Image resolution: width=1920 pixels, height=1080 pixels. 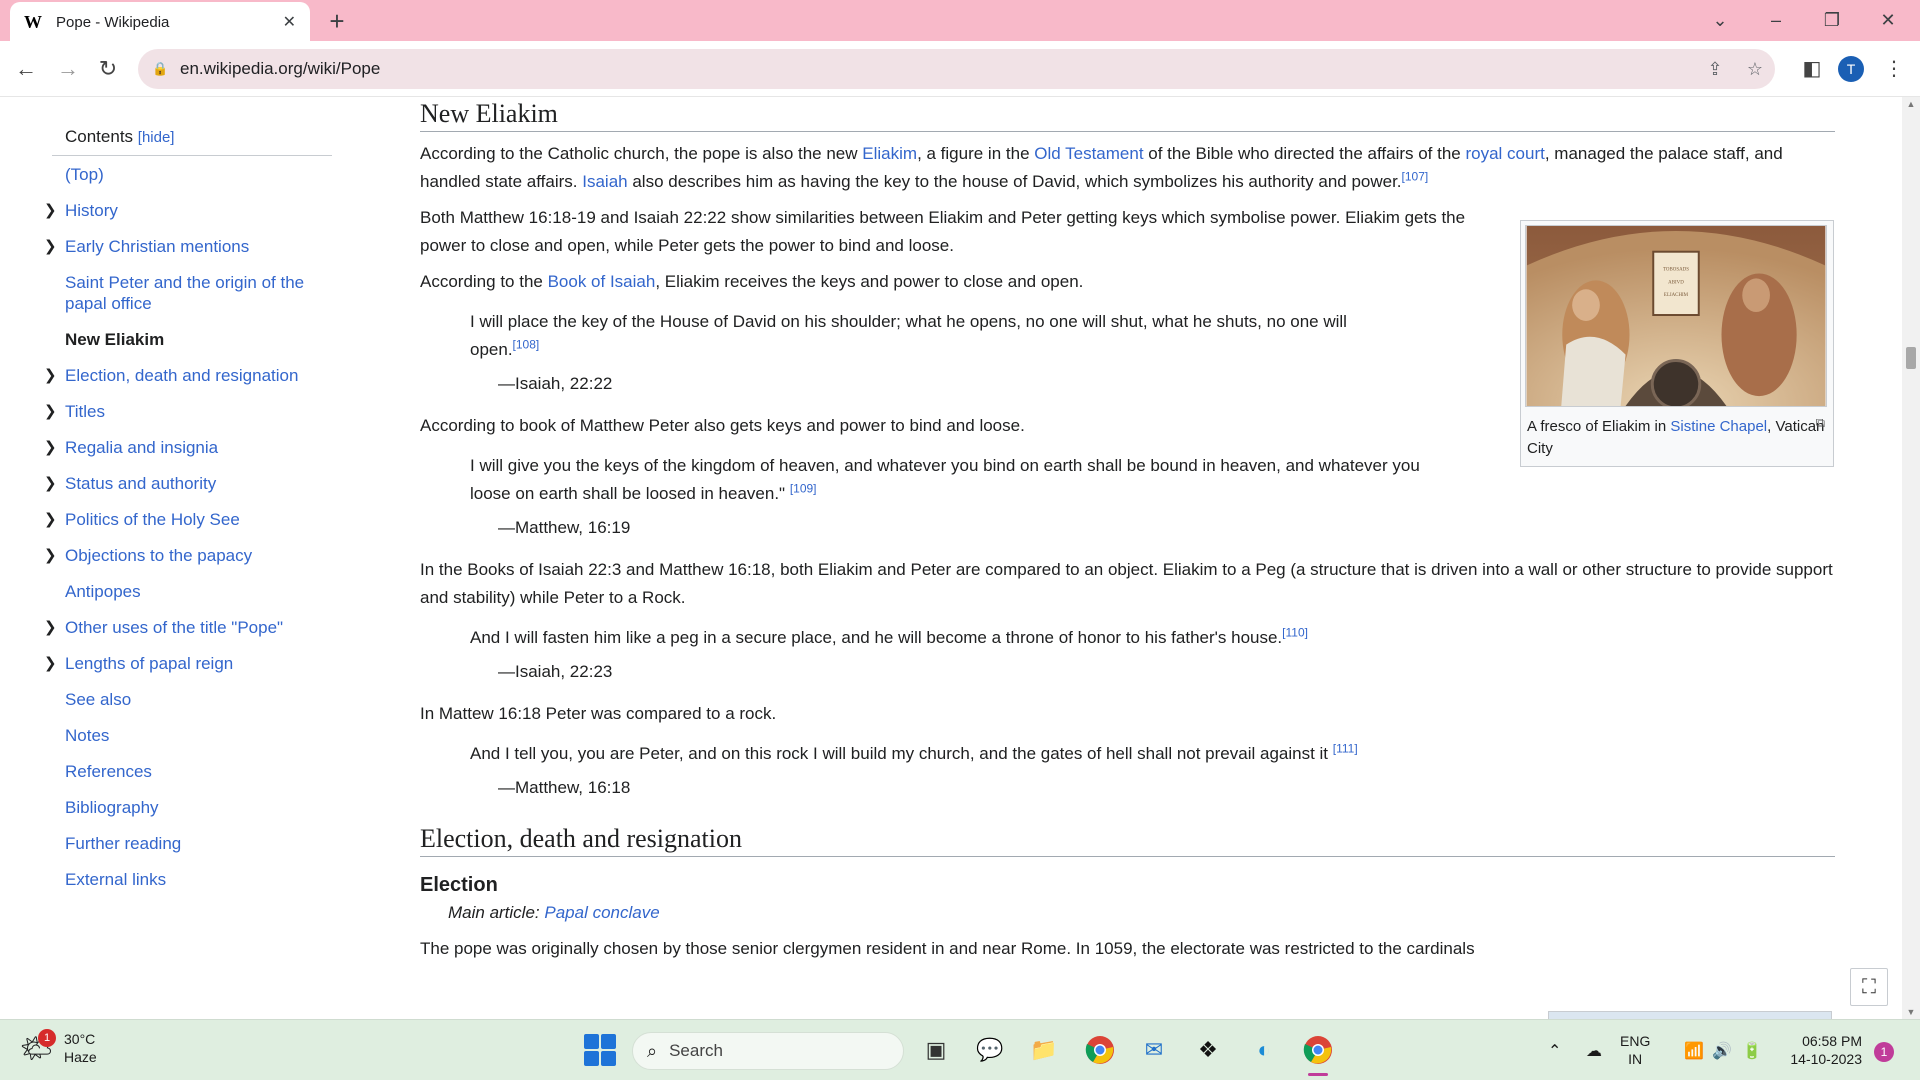 I want to click on link-papal-conclave: Papal conclave, so click(x=601, y=912).